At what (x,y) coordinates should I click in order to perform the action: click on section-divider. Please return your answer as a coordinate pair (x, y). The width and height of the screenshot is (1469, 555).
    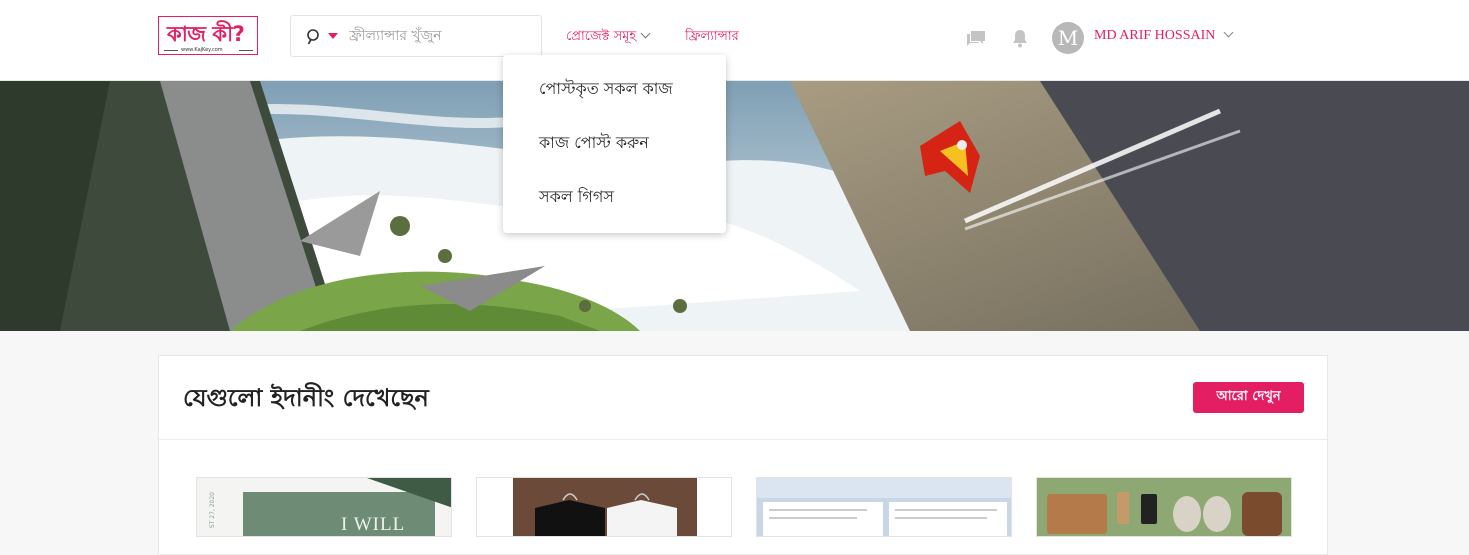
    Looking at the image, I should click on (743, 439).